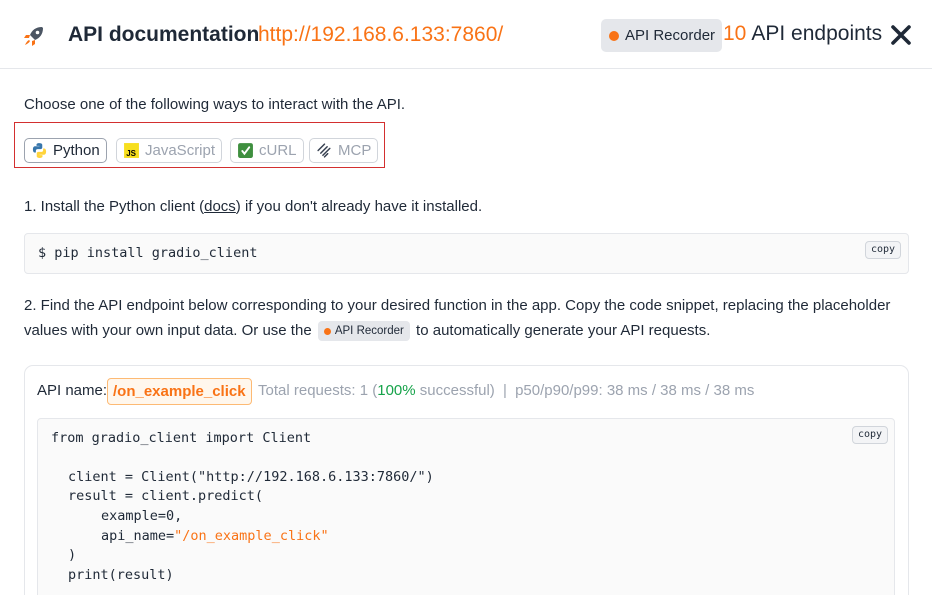 This screenshot has width=932, height=595. What do you see at coordinates (220, 206) in the screenshot?
I see `docs-link: docs` at bounding box center [220, 206].